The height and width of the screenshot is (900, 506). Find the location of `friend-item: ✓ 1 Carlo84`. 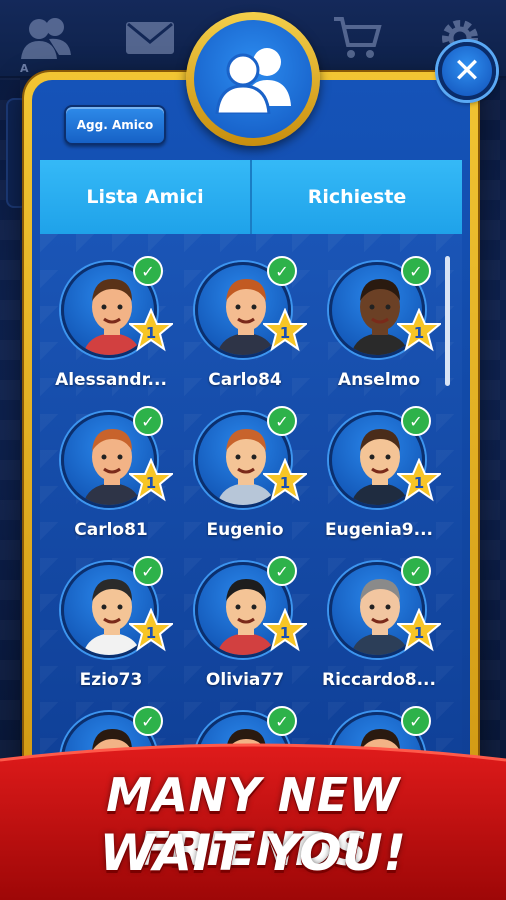

friend-item: ✓ 1 Carlo84 is located at coordinates (245, 323).